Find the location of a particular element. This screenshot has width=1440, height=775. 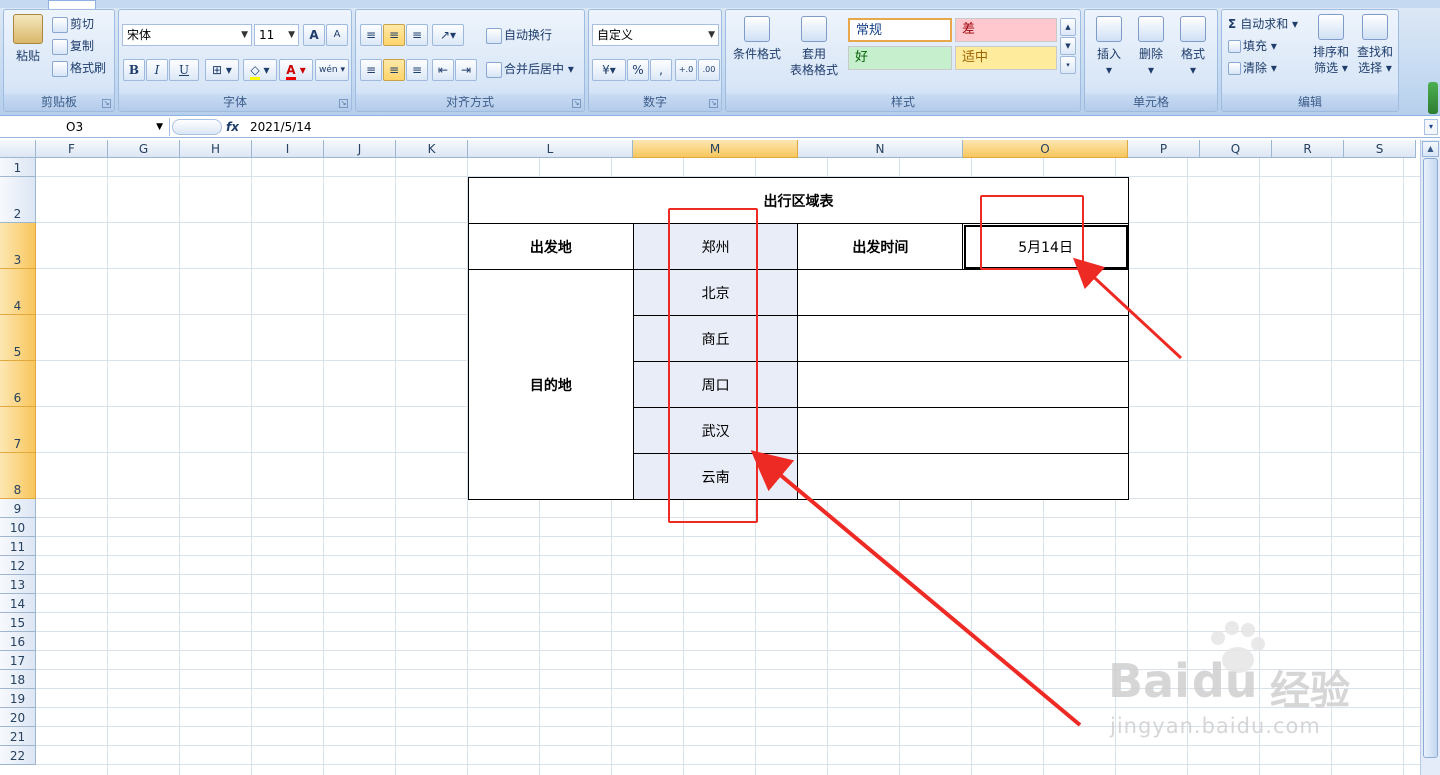

column-header-i: I is located at coordinates (288, 149).